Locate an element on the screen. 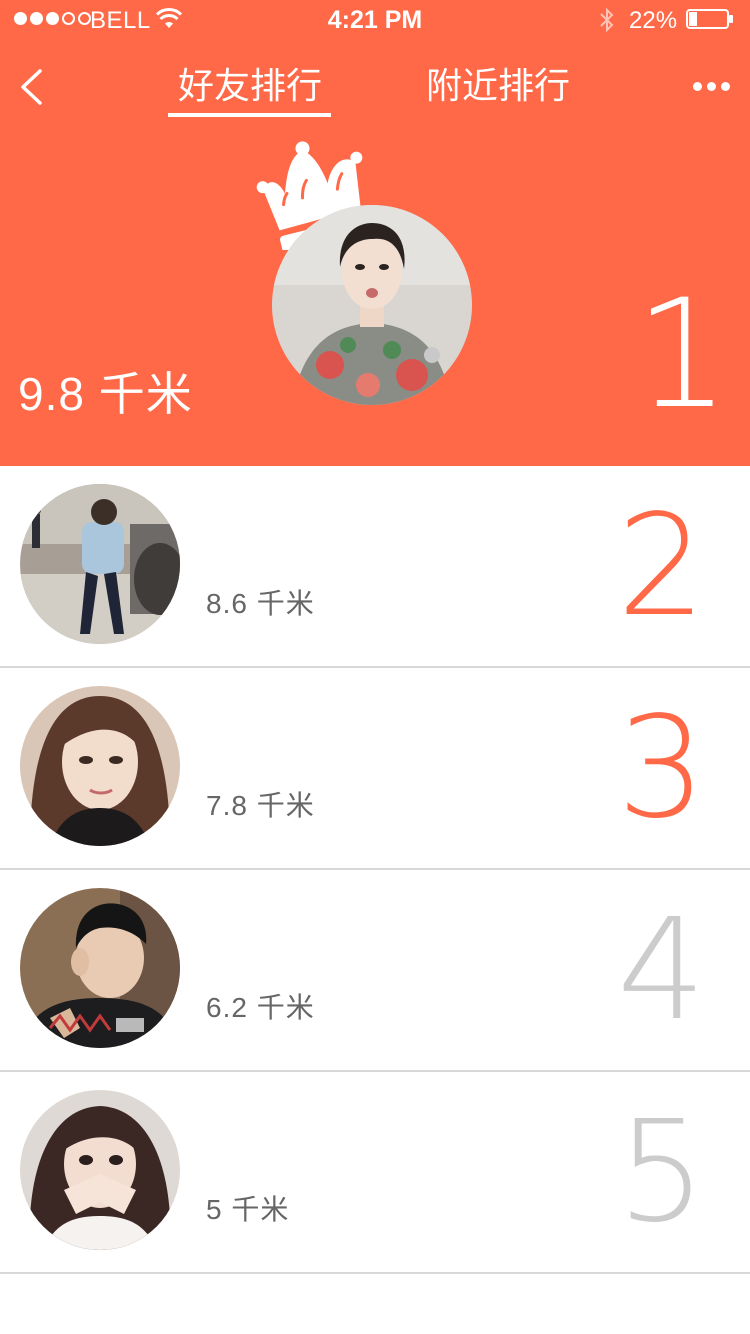  battery-percent: 22% is located at coordinates (653, 20).